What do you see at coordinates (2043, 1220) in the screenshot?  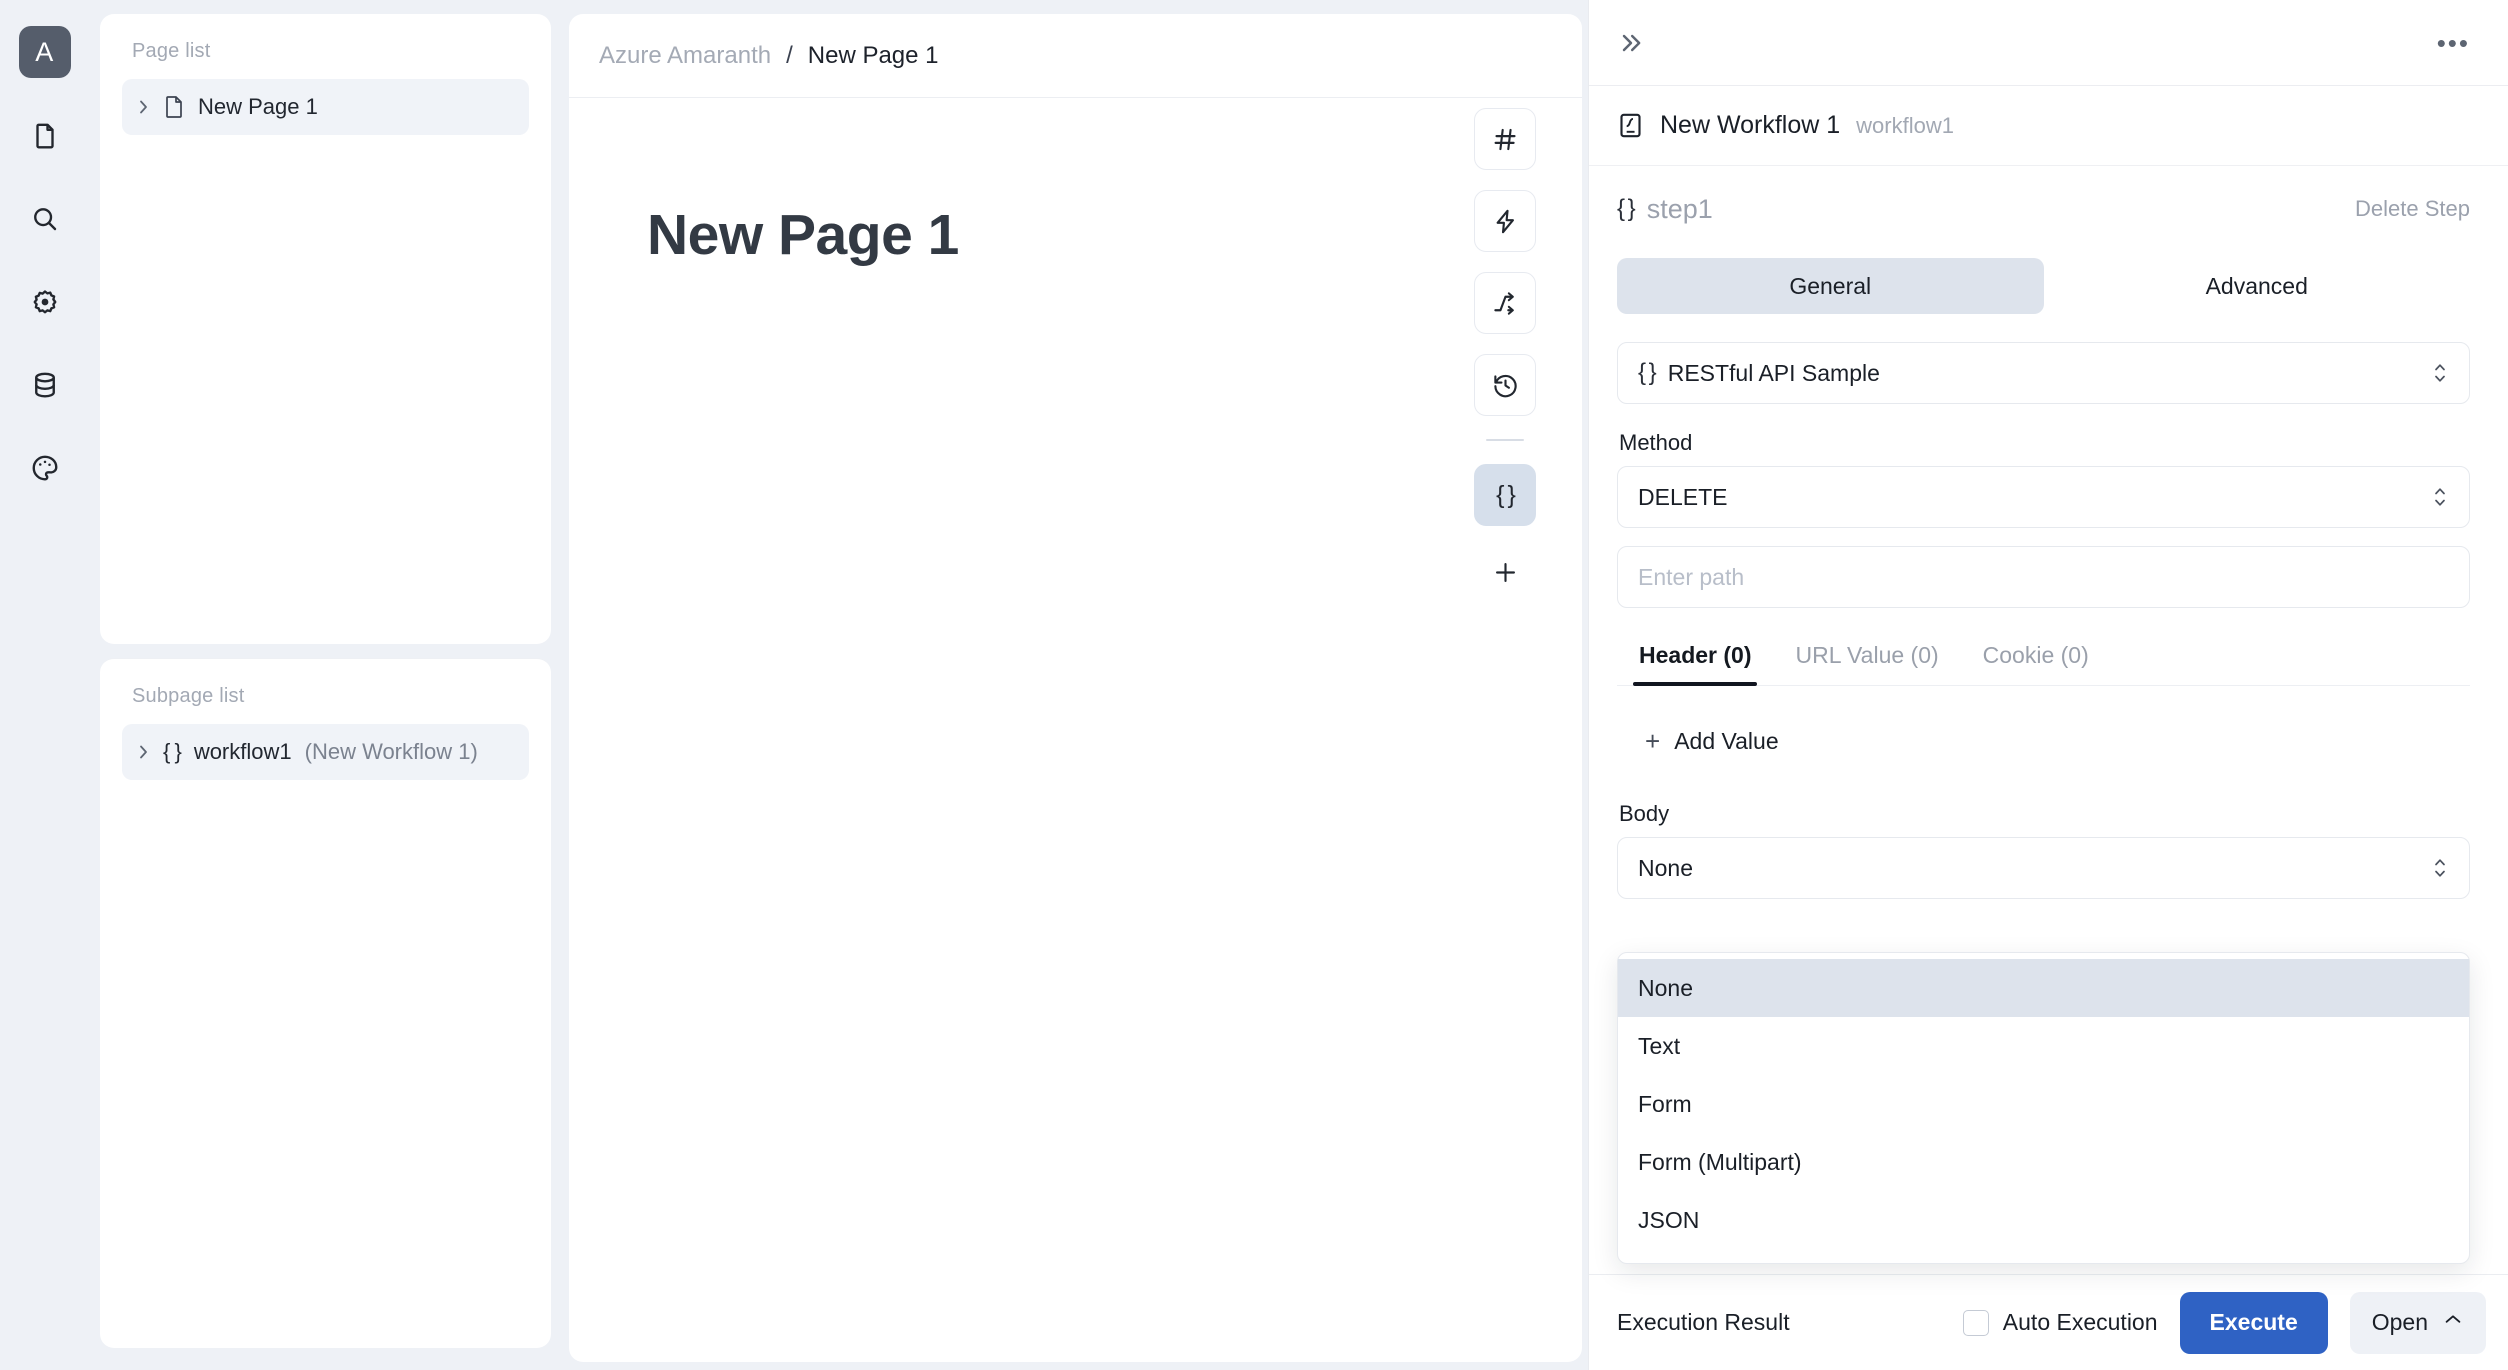 I see `dropdown-option-json: JSON` at bounding box center [2043, 1220].